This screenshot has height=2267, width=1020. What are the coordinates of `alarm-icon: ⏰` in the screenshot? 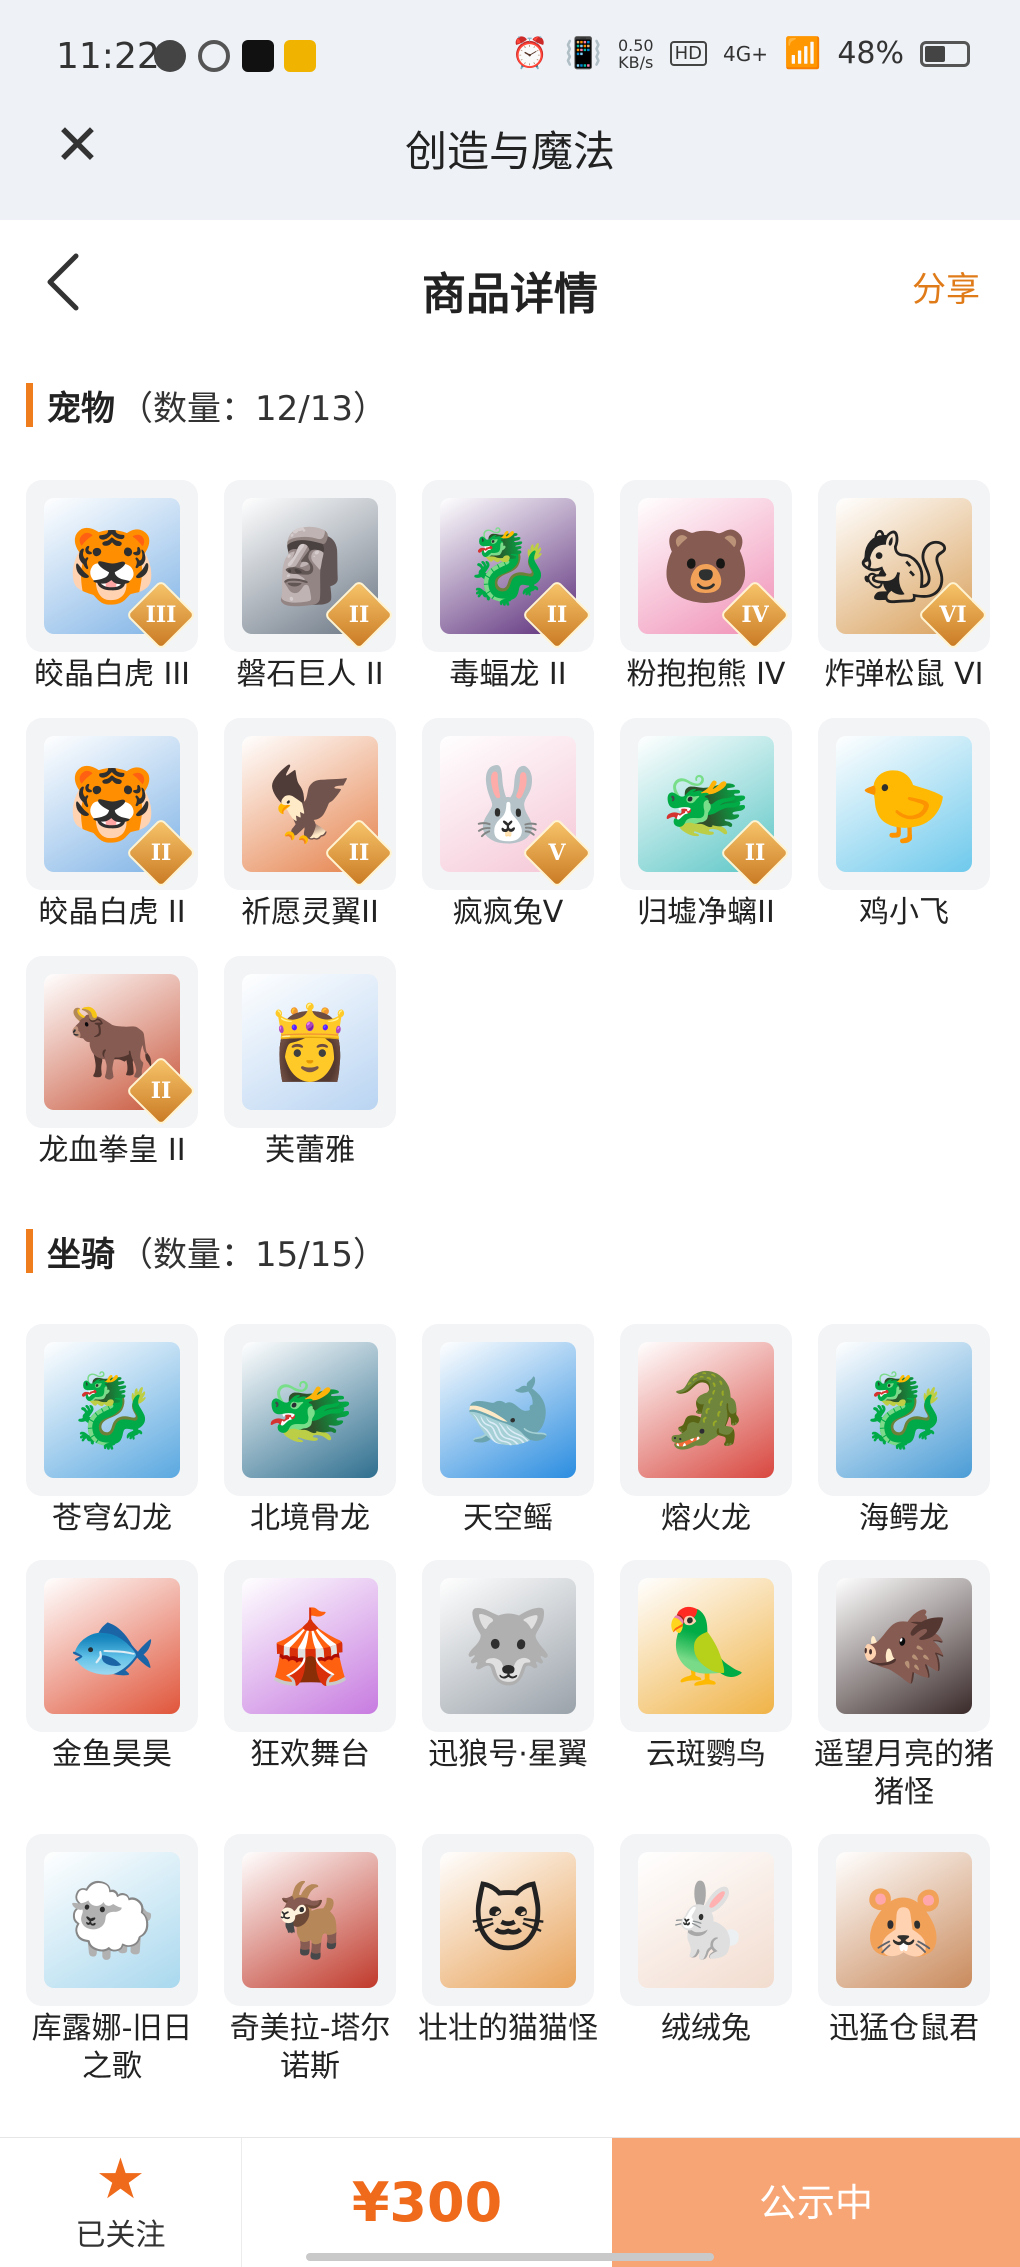 It's located at (530, 53).